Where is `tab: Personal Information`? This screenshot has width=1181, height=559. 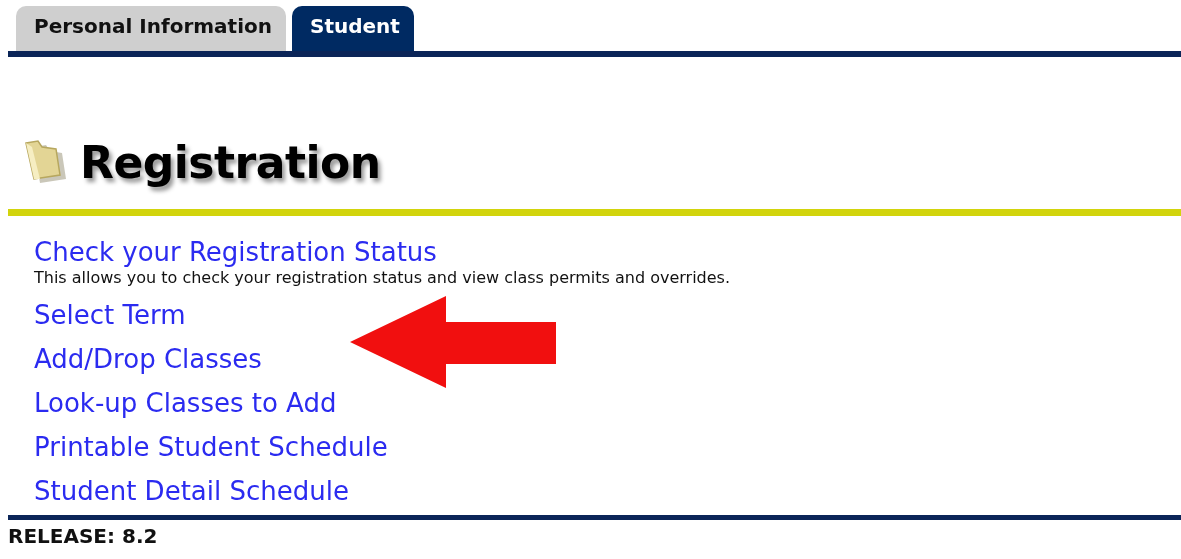
tab: Personal Information is located at coordinates (151, 28).